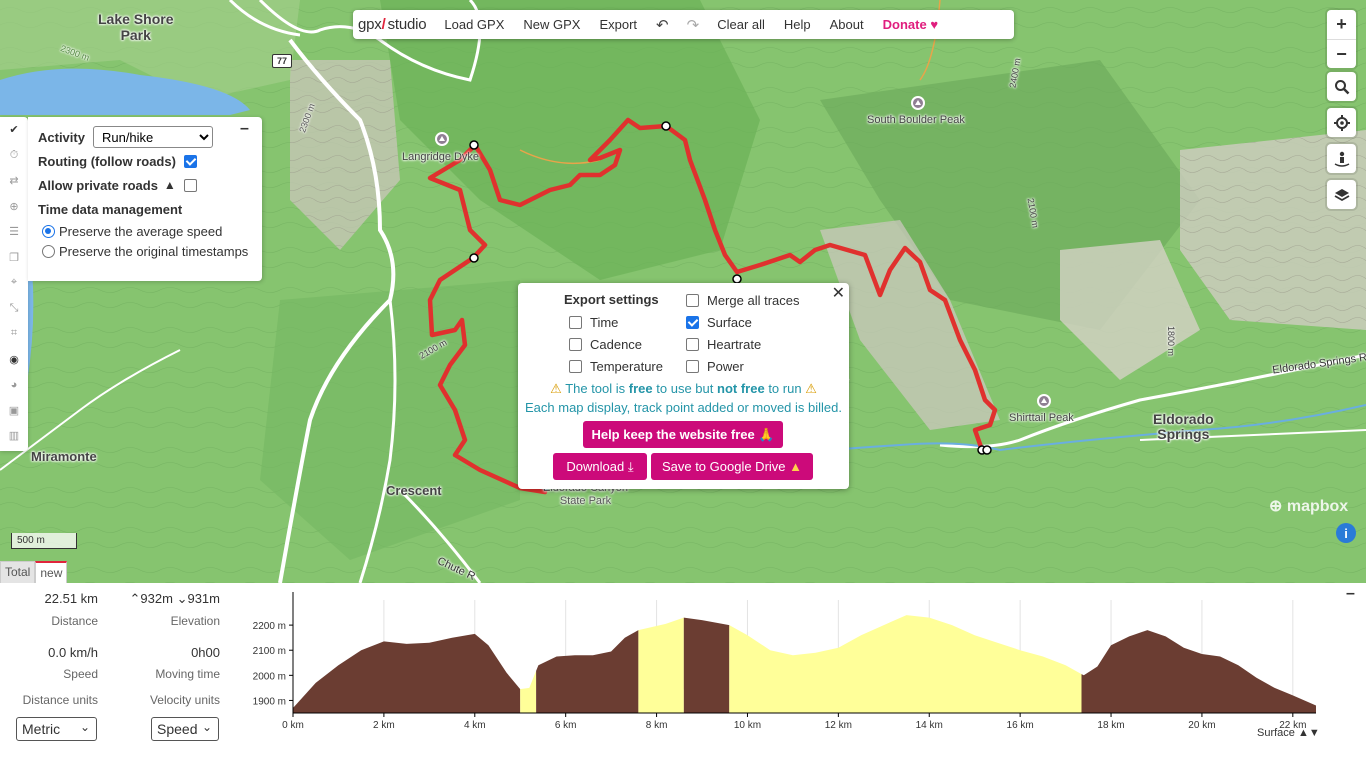 The width and height of the screenshot is (1366, 768). I want to click on merge-option: Merge all traces, so click(742, 300).